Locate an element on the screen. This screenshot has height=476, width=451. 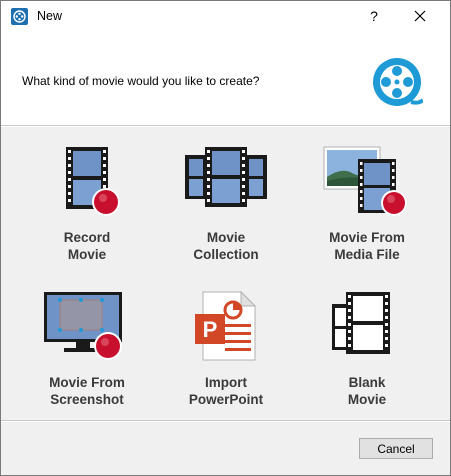
option-import-powerpoint: P Import PowerPoint is located at coordinates (226, 355).